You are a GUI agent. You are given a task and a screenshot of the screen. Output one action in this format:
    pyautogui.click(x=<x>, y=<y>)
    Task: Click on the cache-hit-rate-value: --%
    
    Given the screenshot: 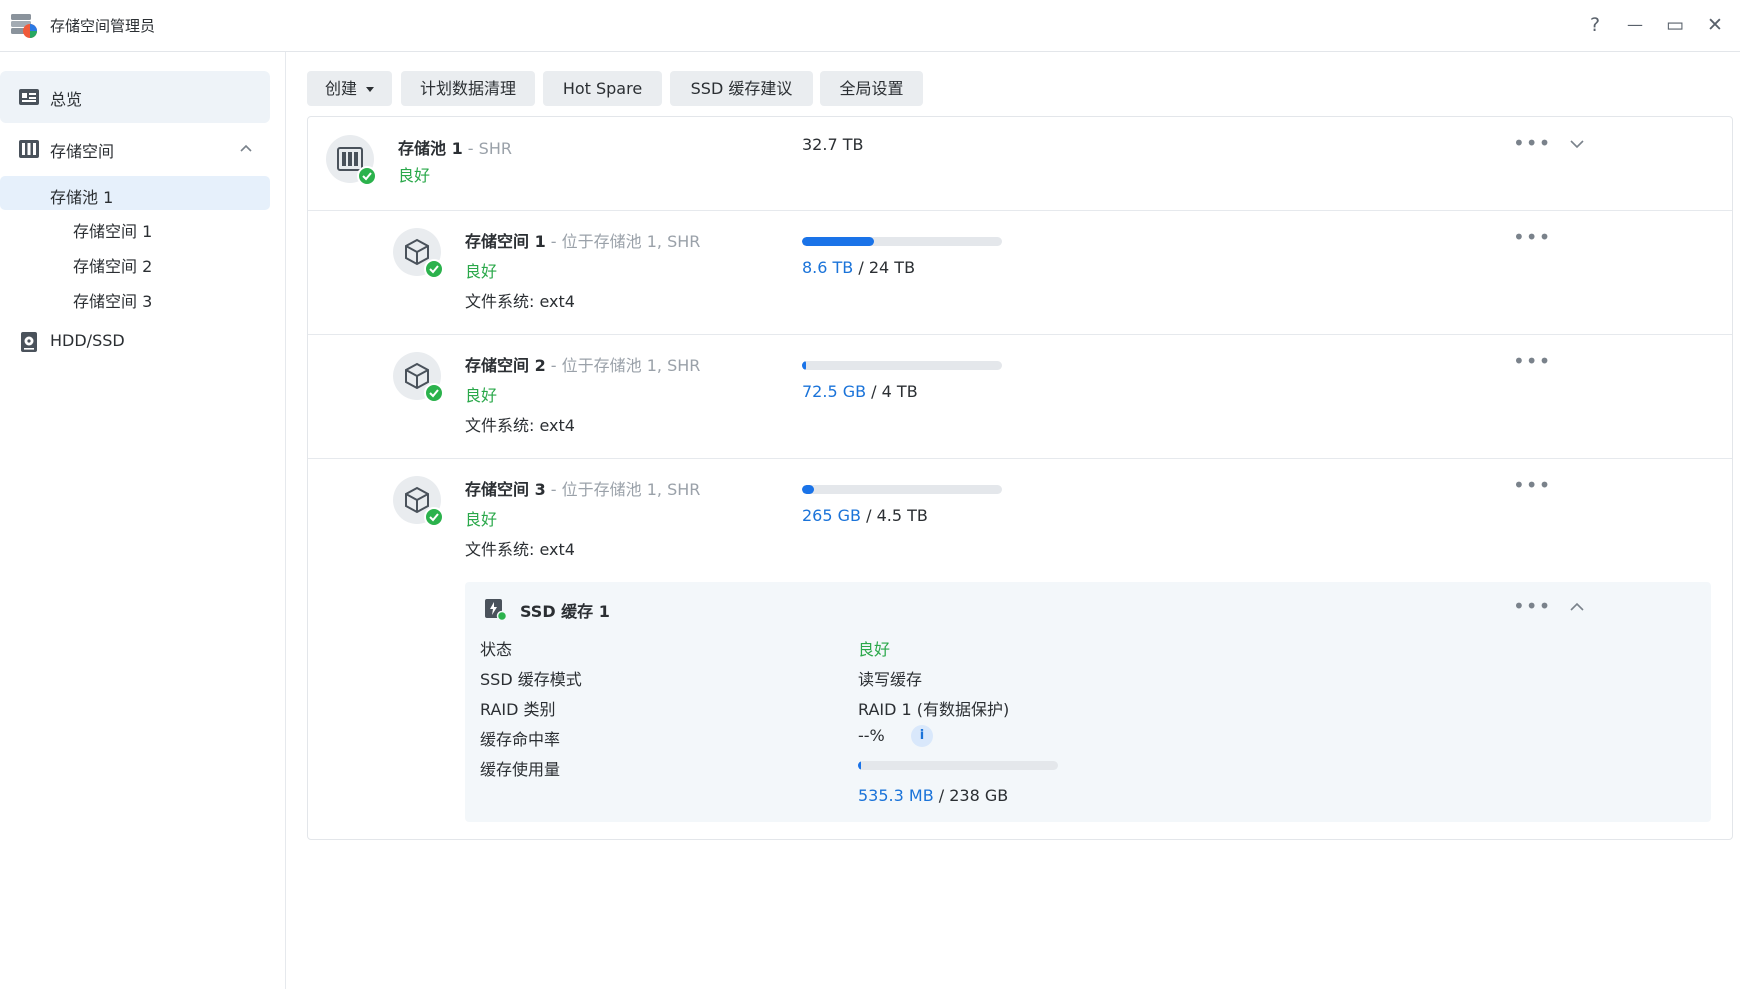 What is the action you would take?
    pyautogui.click(x=871, y=735)
    